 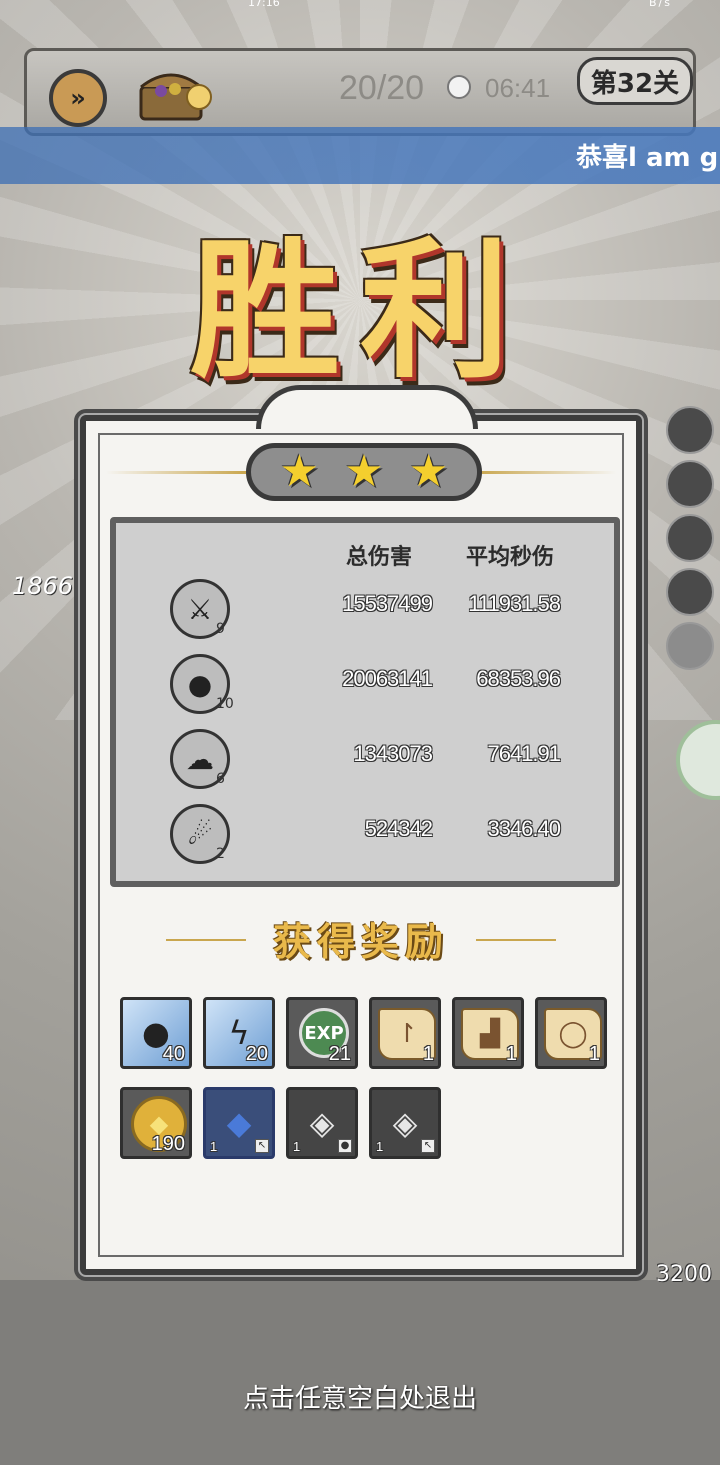 I want to click on table-row: ● 10 20063141 68353.96, so click(x=365, y=686).